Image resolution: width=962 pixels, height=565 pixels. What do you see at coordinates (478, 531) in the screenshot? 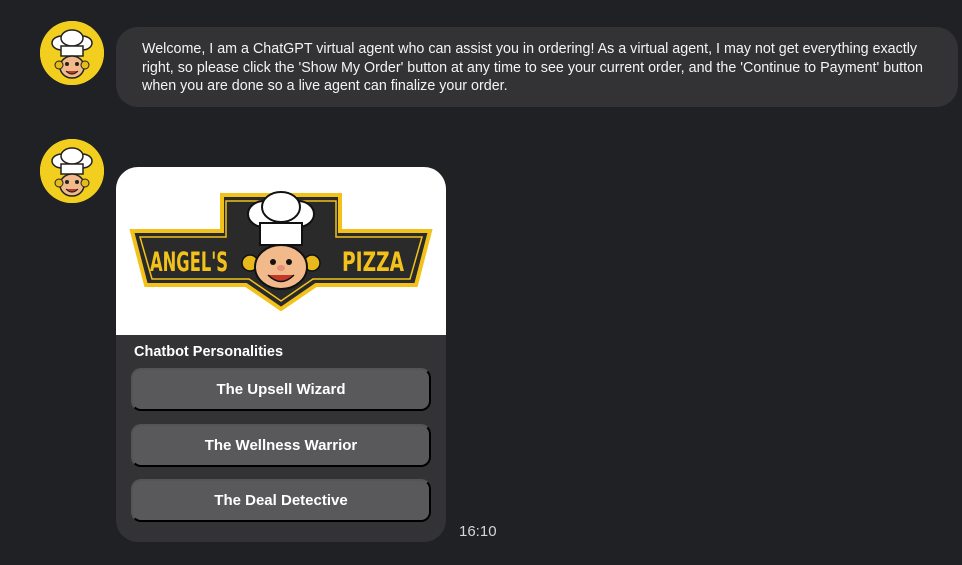
I see `message-timestamp: 16:10` at bounding box center [478, 531].